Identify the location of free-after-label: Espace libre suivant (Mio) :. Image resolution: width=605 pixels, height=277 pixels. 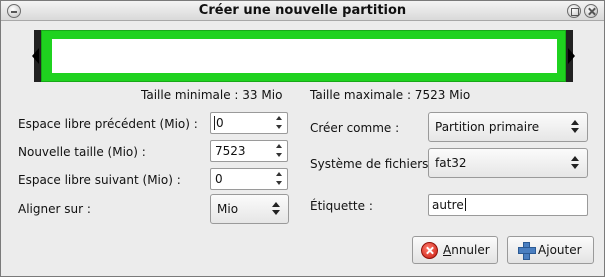
(99, 180).